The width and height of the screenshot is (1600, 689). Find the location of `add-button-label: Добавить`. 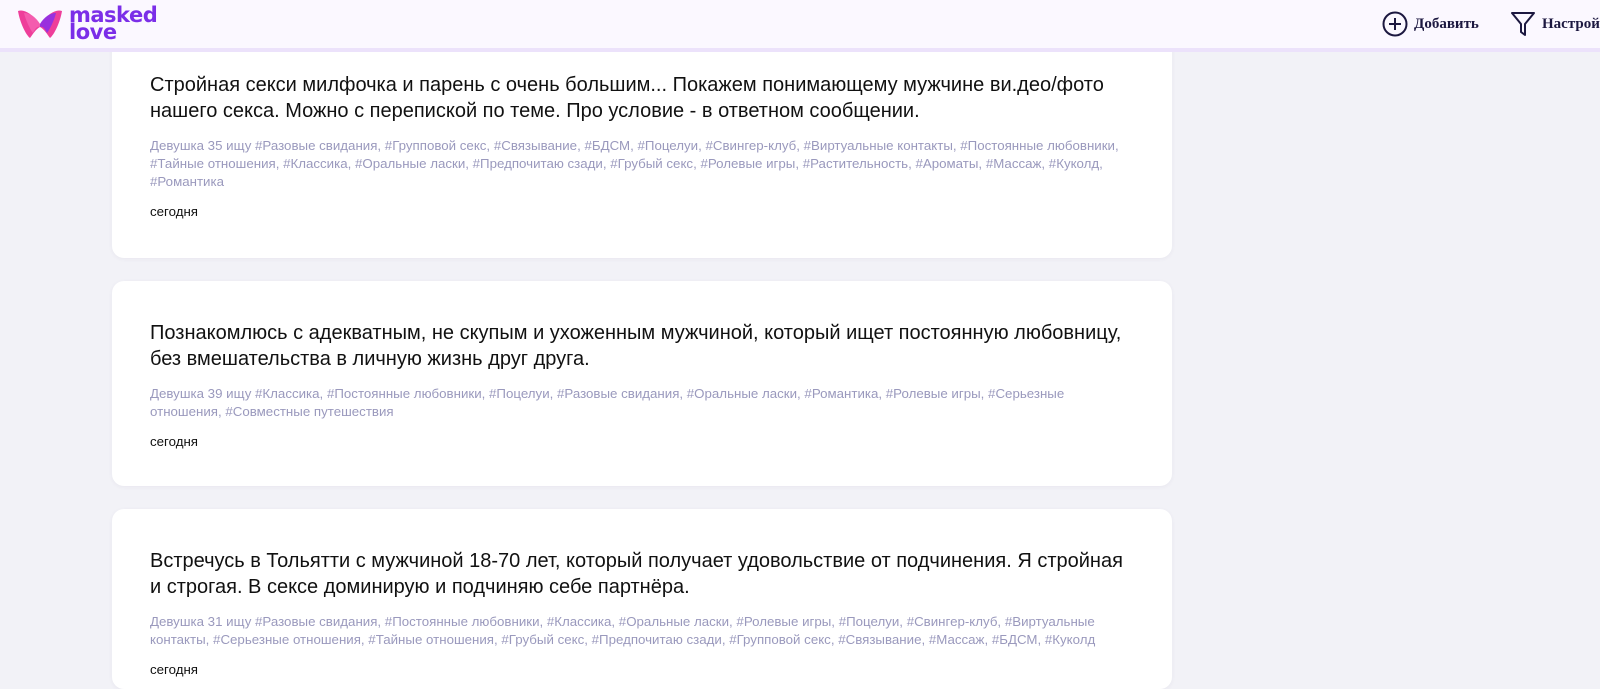

add-button-label: Добавить is located at coordinates (1446, 23).